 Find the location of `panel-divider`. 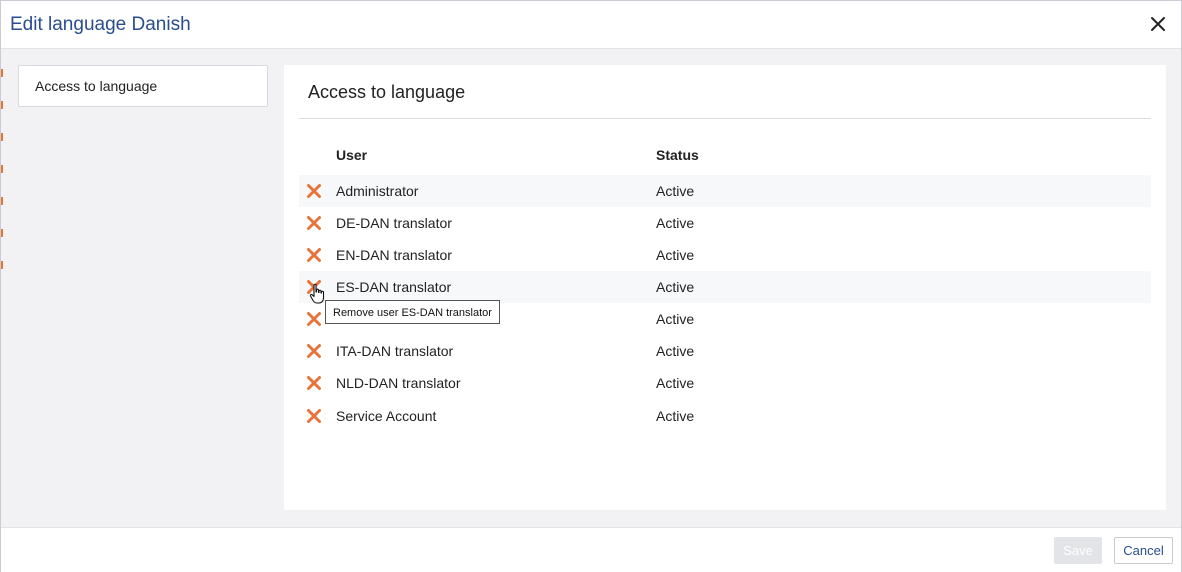

panel-divider is located at coordinates (725, 118).